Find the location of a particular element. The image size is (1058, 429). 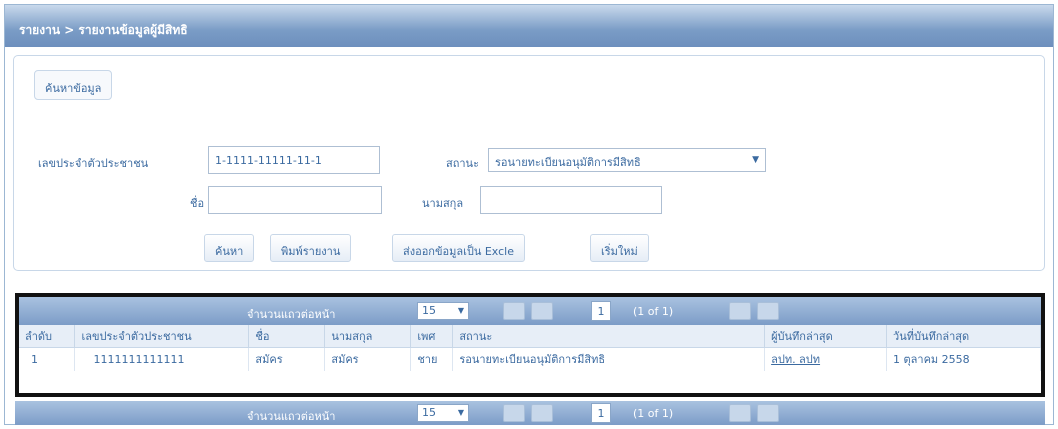

cell-no: 1 is located at coordinates (47, 359).